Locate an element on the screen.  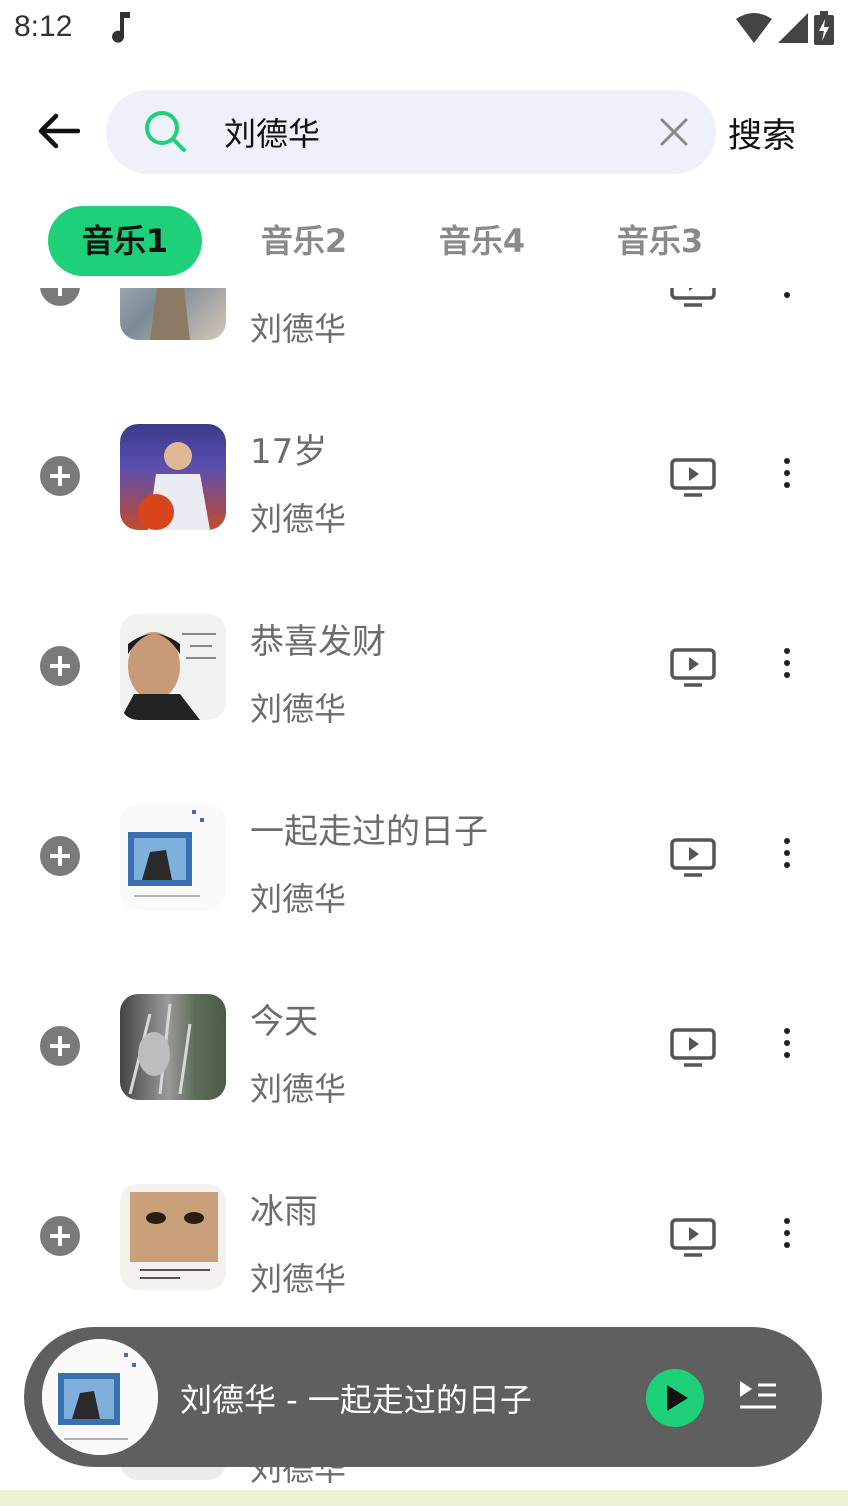
list-item: 一起走过的日子 刘德华 is located at coordinates (424, 855).